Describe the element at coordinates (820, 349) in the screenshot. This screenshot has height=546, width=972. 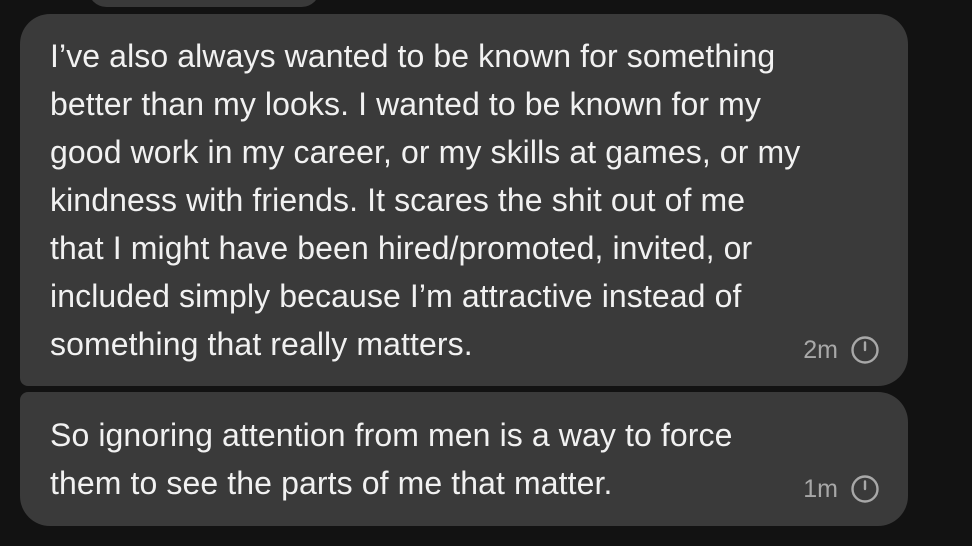
I see `message-timestamp: 2m` at that location.